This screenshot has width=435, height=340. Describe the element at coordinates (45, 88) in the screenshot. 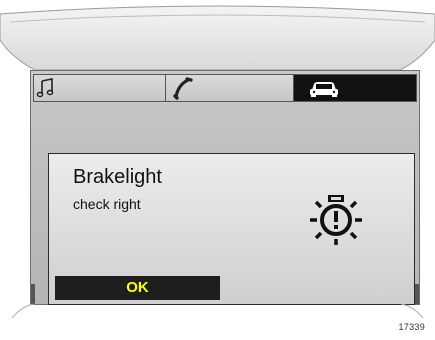

I see `music-note-icon` at that location.